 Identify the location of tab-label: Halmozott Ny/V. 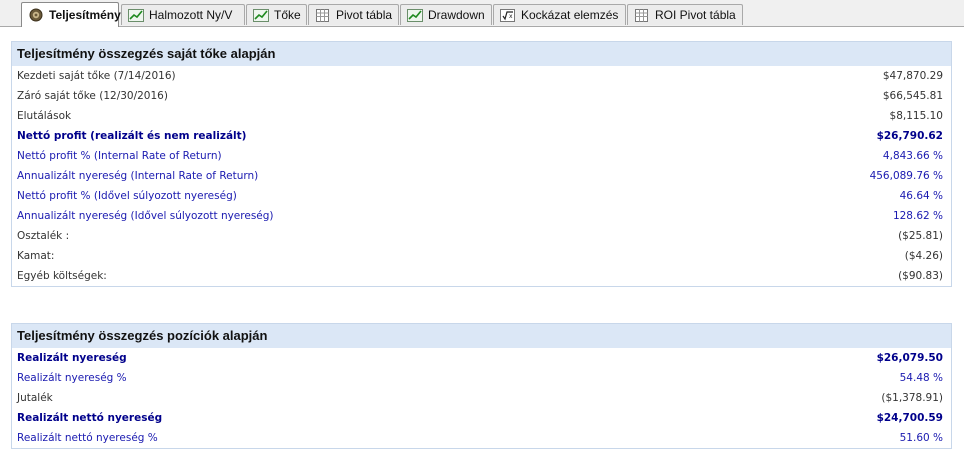
(191, 15).